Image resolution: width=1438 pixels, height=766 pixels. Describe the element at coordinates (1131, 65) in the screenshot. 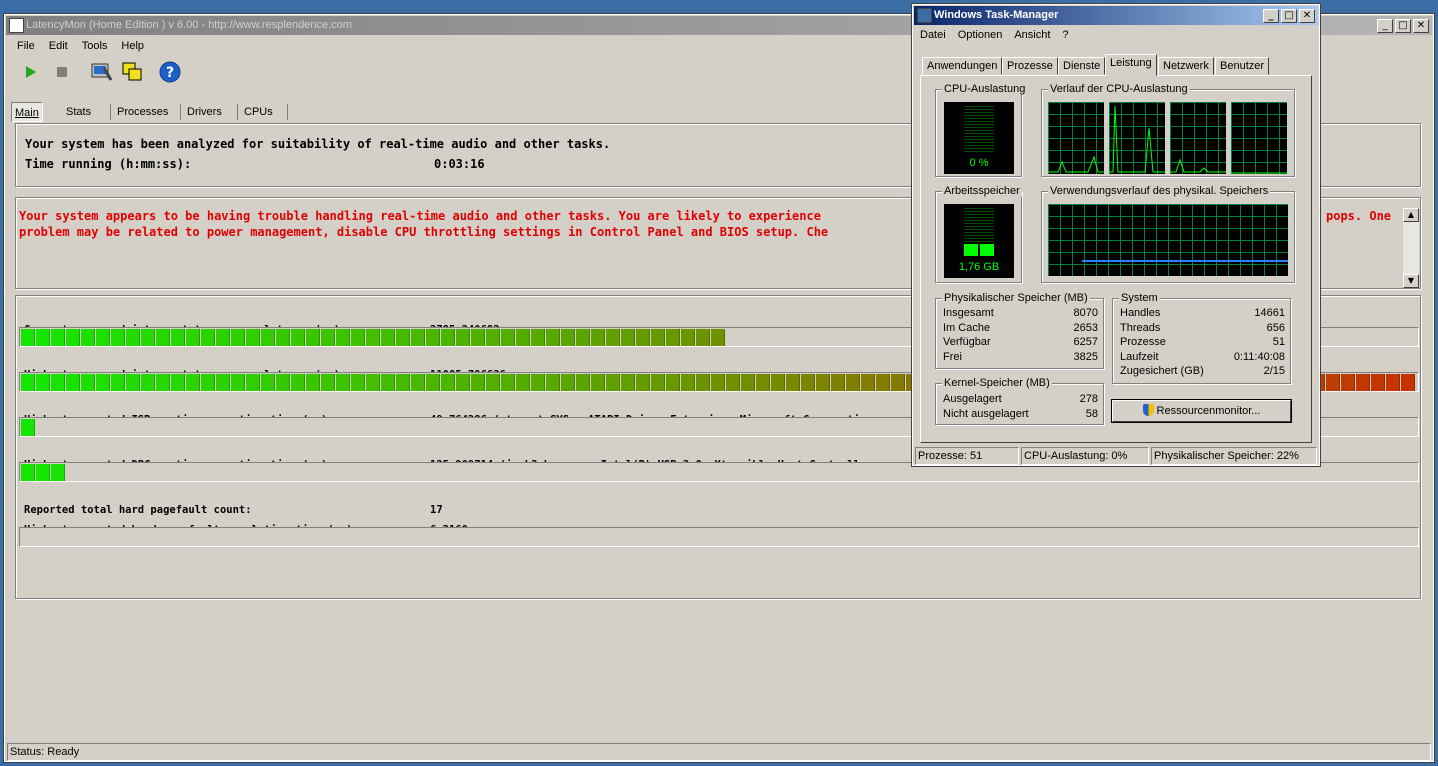

I see `tab-leistung: Leistung` at that location.